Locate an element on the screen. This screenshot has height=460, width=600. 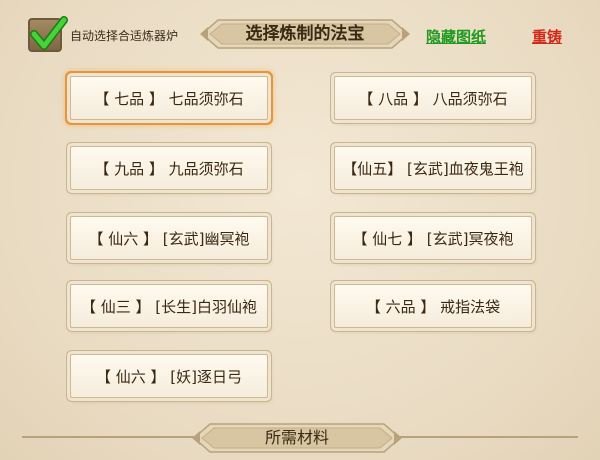
auto-select-checkbox is located at coordinates (48, 34).